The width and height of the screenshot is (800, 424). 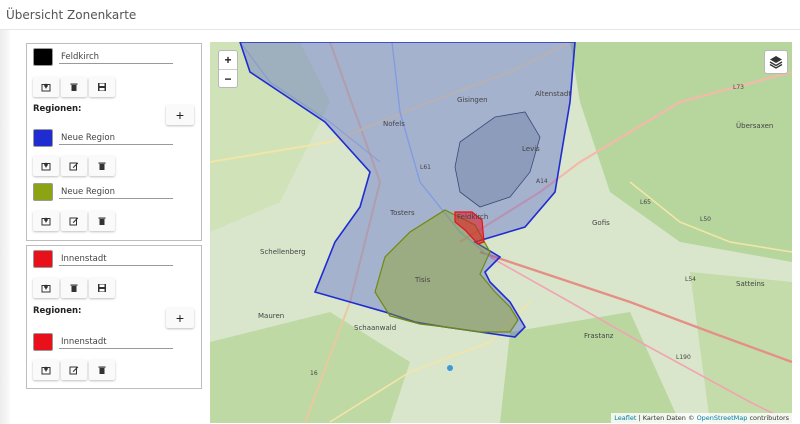 What do you see at coordinates (375, 328) in the screenshot?
I see `map-label: Schaanwald` at bounding box center [375, 328].